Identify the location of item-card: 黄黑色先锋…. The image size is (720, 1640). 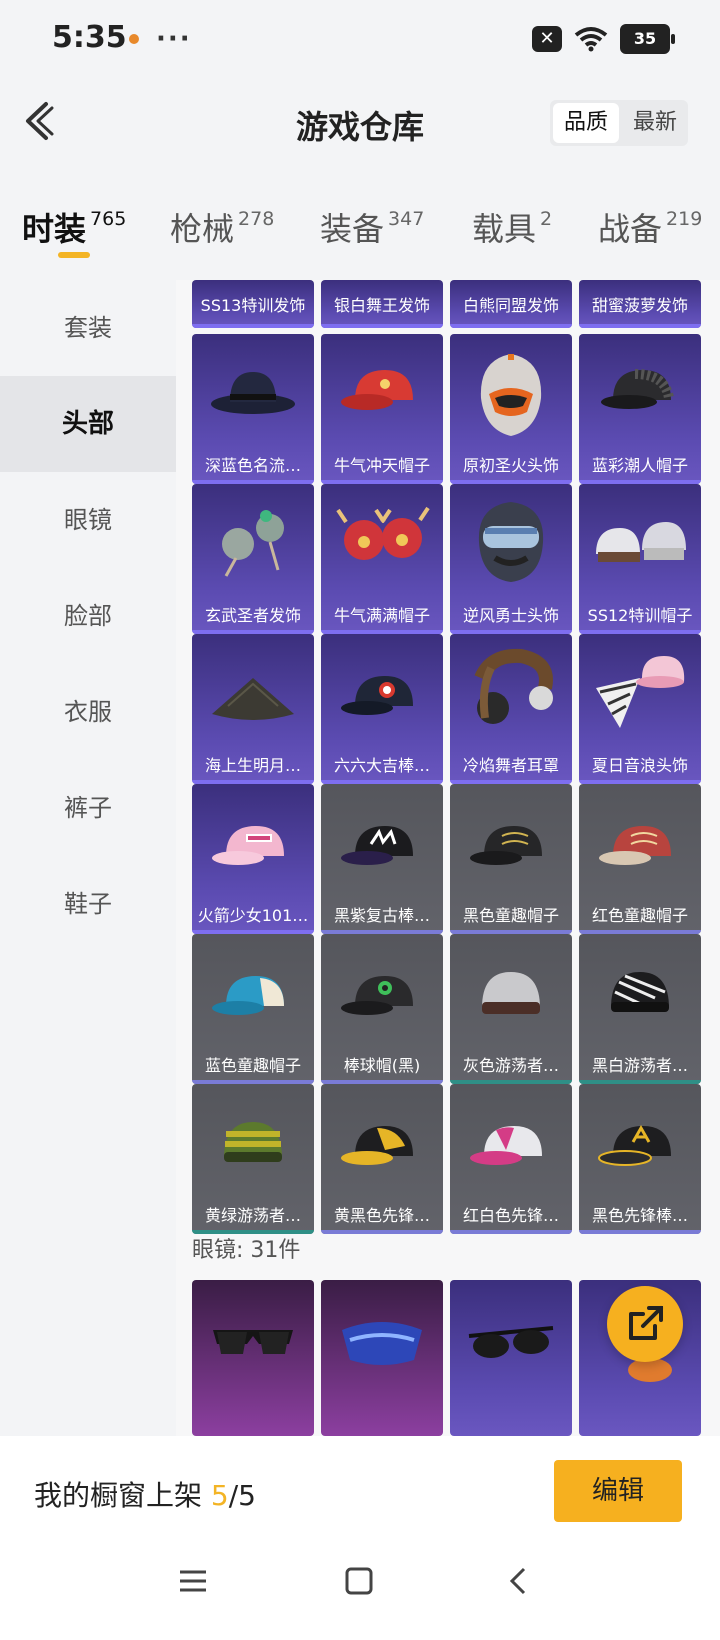
(382, 1159).